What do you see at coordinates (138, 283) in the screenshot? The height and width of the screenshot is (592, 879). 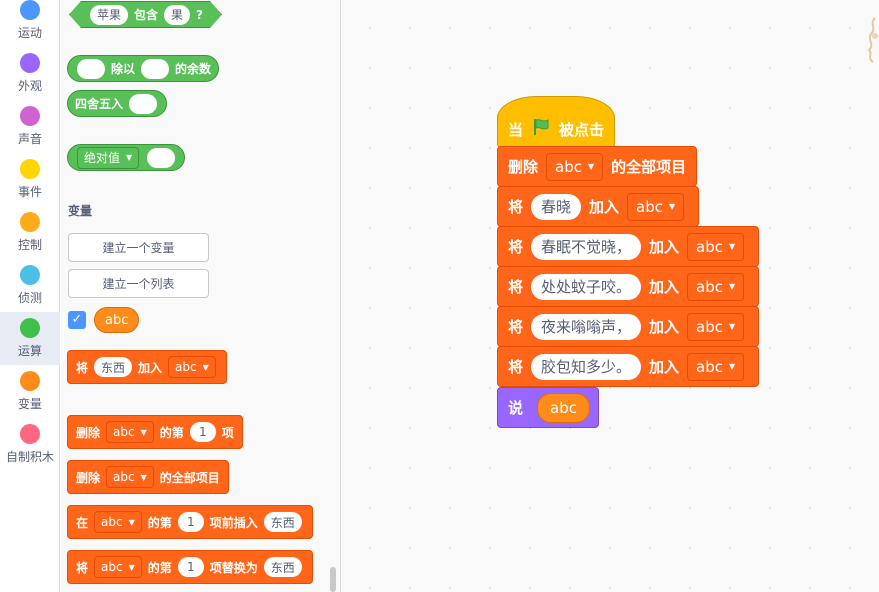 I see `make-list-button: 建立一个列表` at bounding box center [138, 283].